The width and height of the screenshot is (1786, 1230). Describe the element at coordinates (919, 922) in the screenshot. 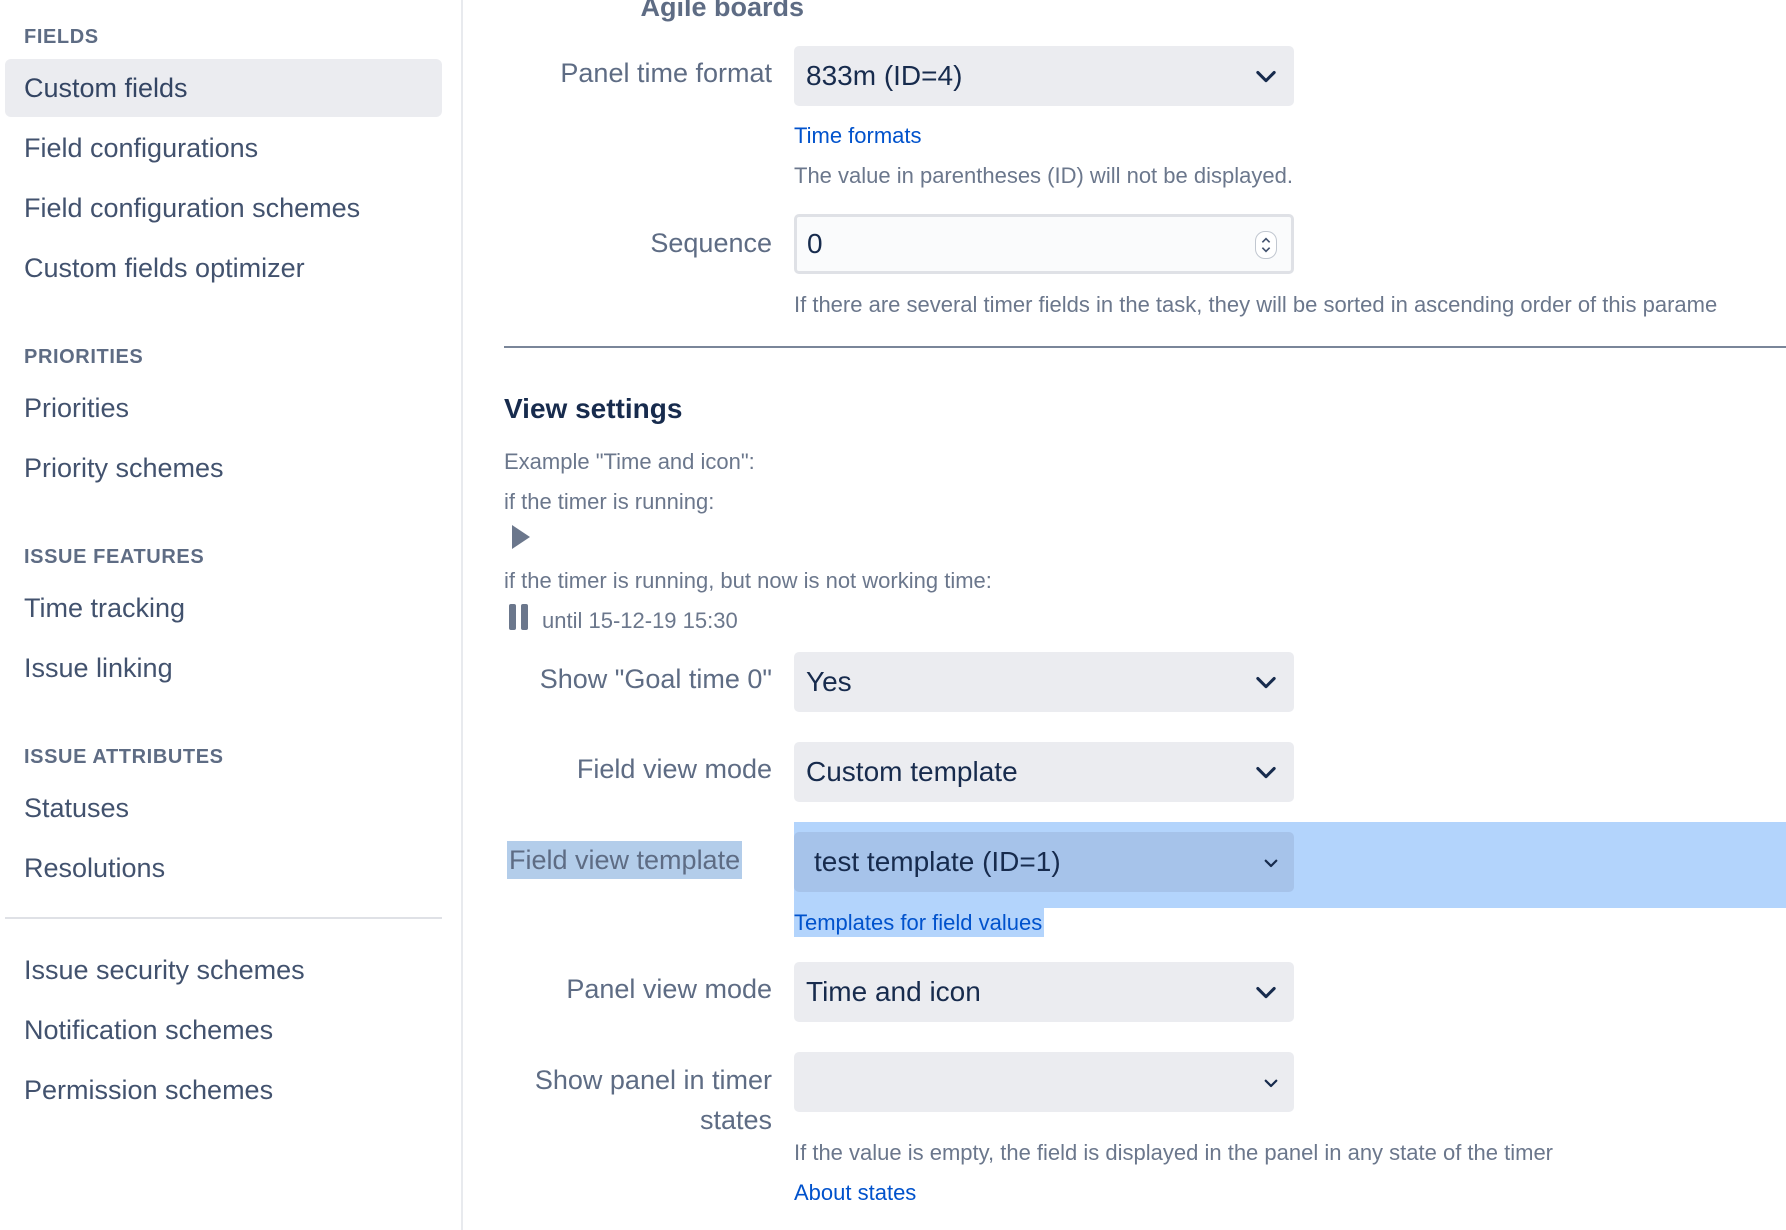

I see `templates-for-field-values-link: Templates for field values` at that location.